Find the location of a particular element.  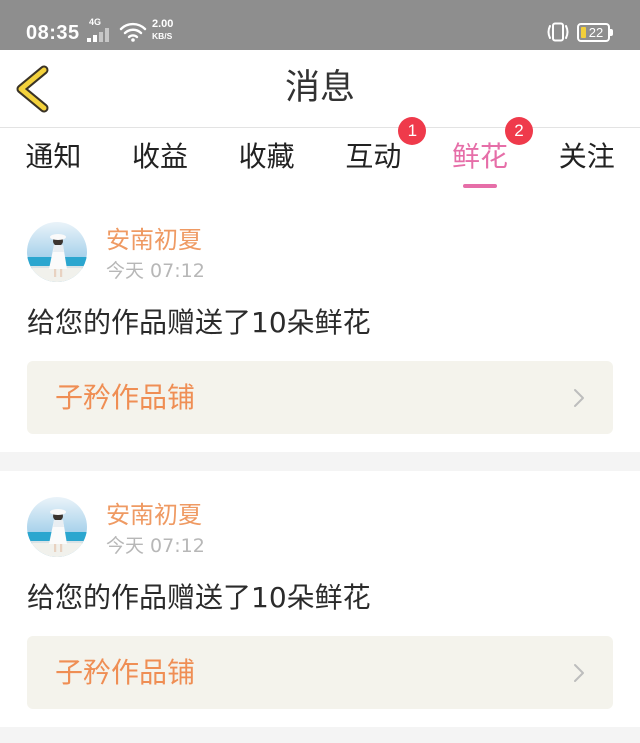

tab-flowers: 鲜花 2 is located at coordinates (480, 156).